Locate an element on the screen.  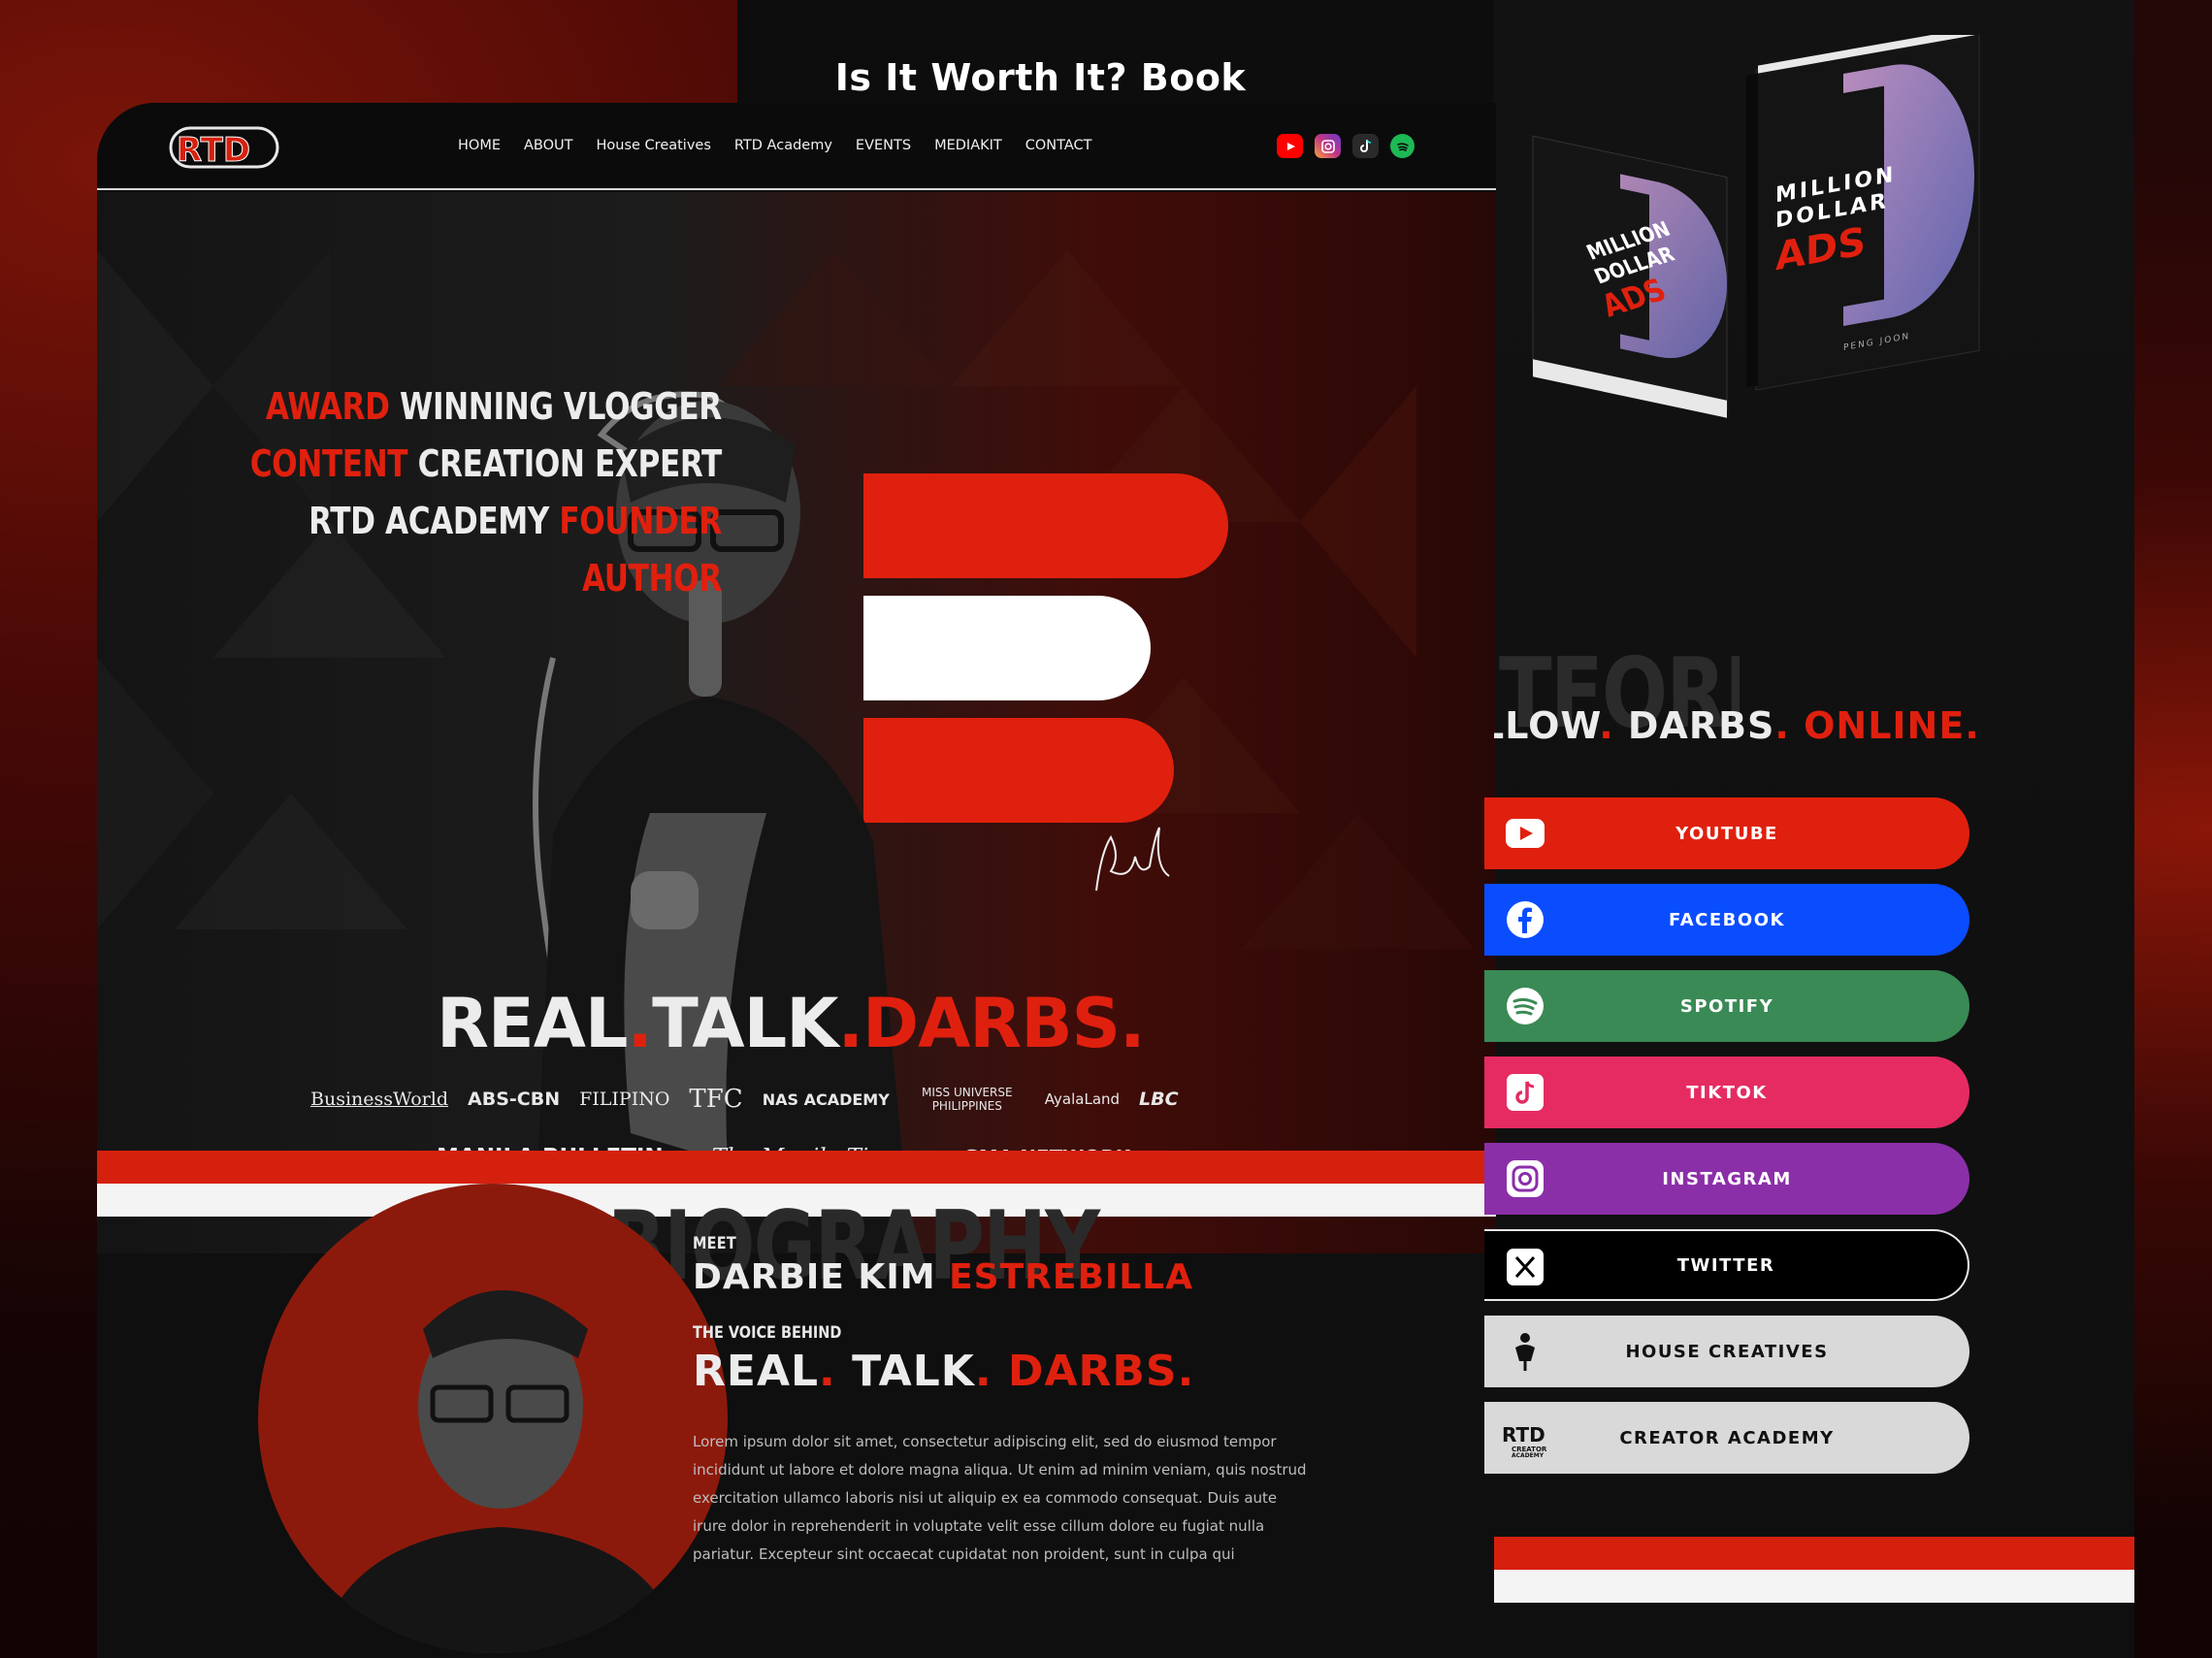
nav-mediakit: MEDIAKIT is located at coordinates (968, 145).